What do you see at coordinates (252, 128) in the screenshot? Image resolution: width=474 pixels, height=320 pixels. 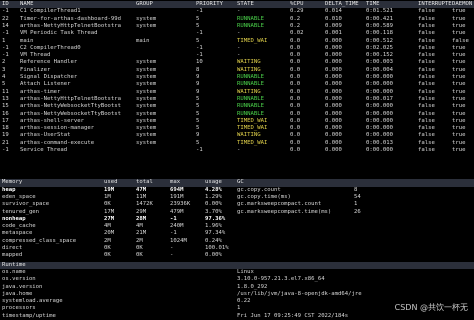 I see `thread-cell: TIMED_WAI` at bounding box center [252, 128].